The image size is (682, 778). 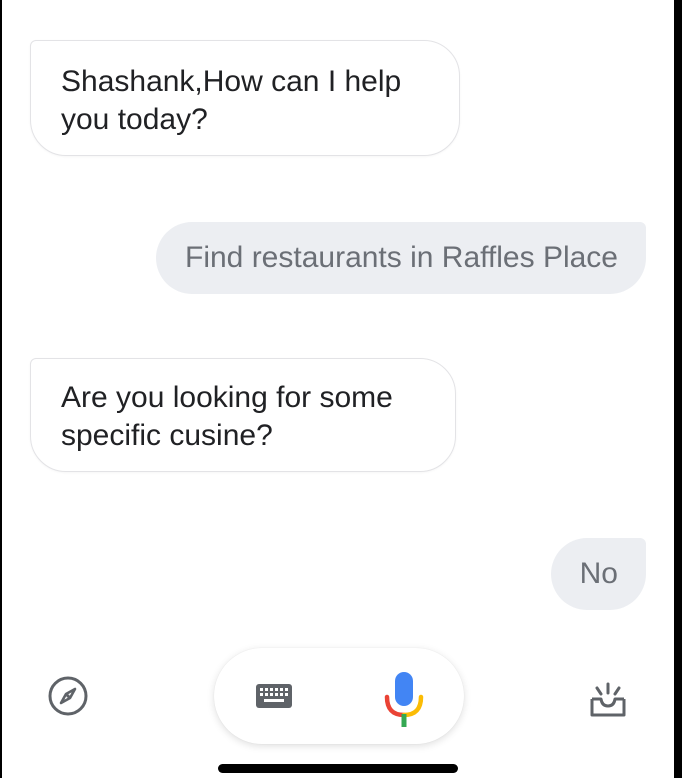 What do you see at coordinates (339, 696) in the screenshot?
I see `input-mode-pill` at bounding box center [339, 696].